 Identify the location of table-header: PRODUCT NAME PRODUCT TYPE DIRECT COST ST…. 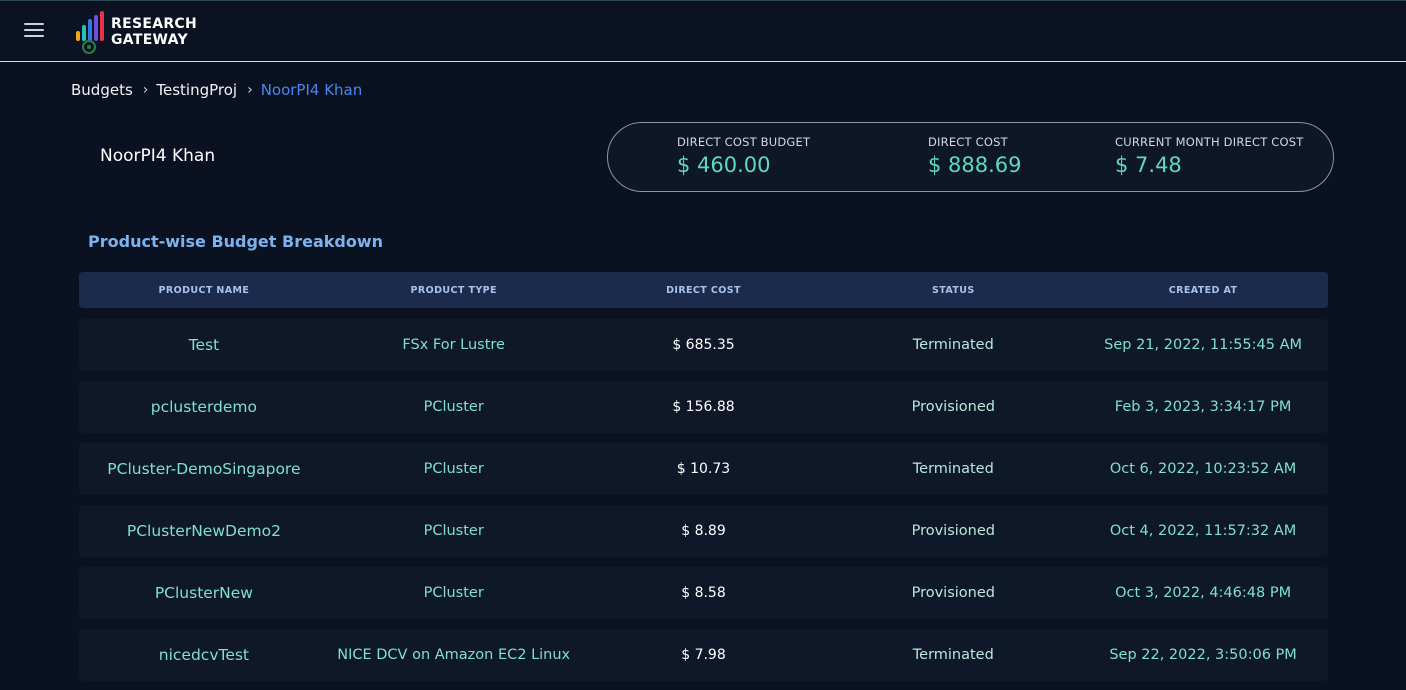
(703, 290).